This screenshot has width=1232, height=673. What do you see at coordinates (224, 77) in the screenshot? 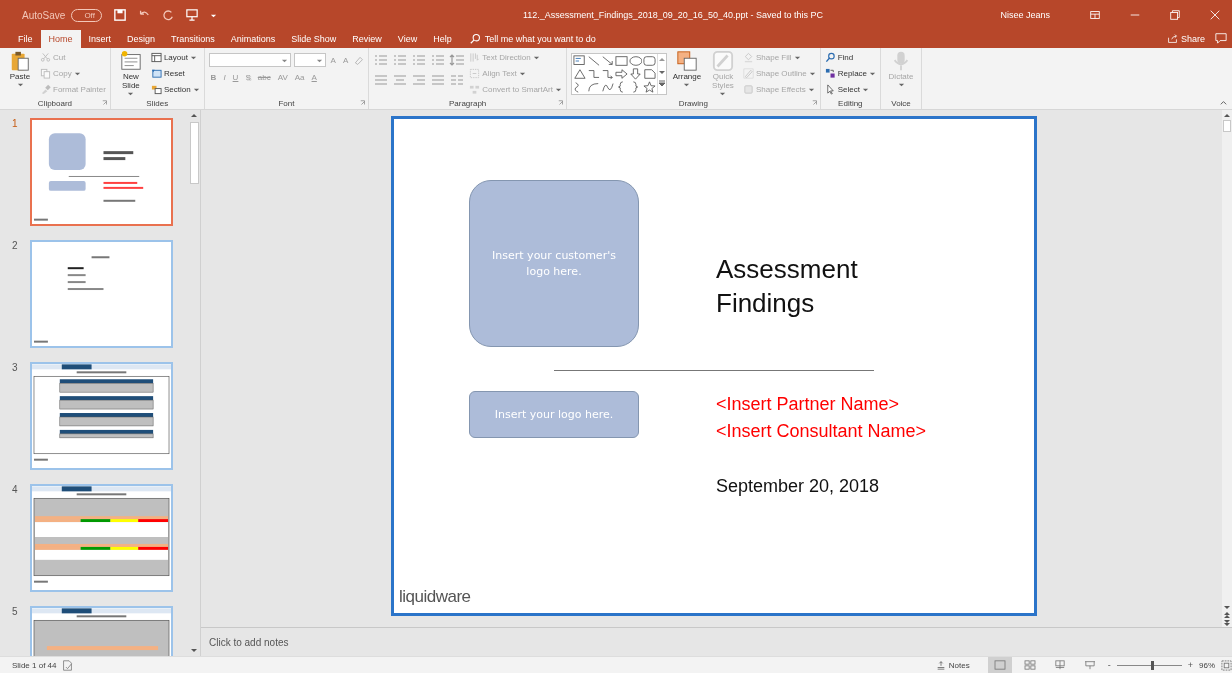
I see `font-format-button: I` at bounding box center [224, 77].